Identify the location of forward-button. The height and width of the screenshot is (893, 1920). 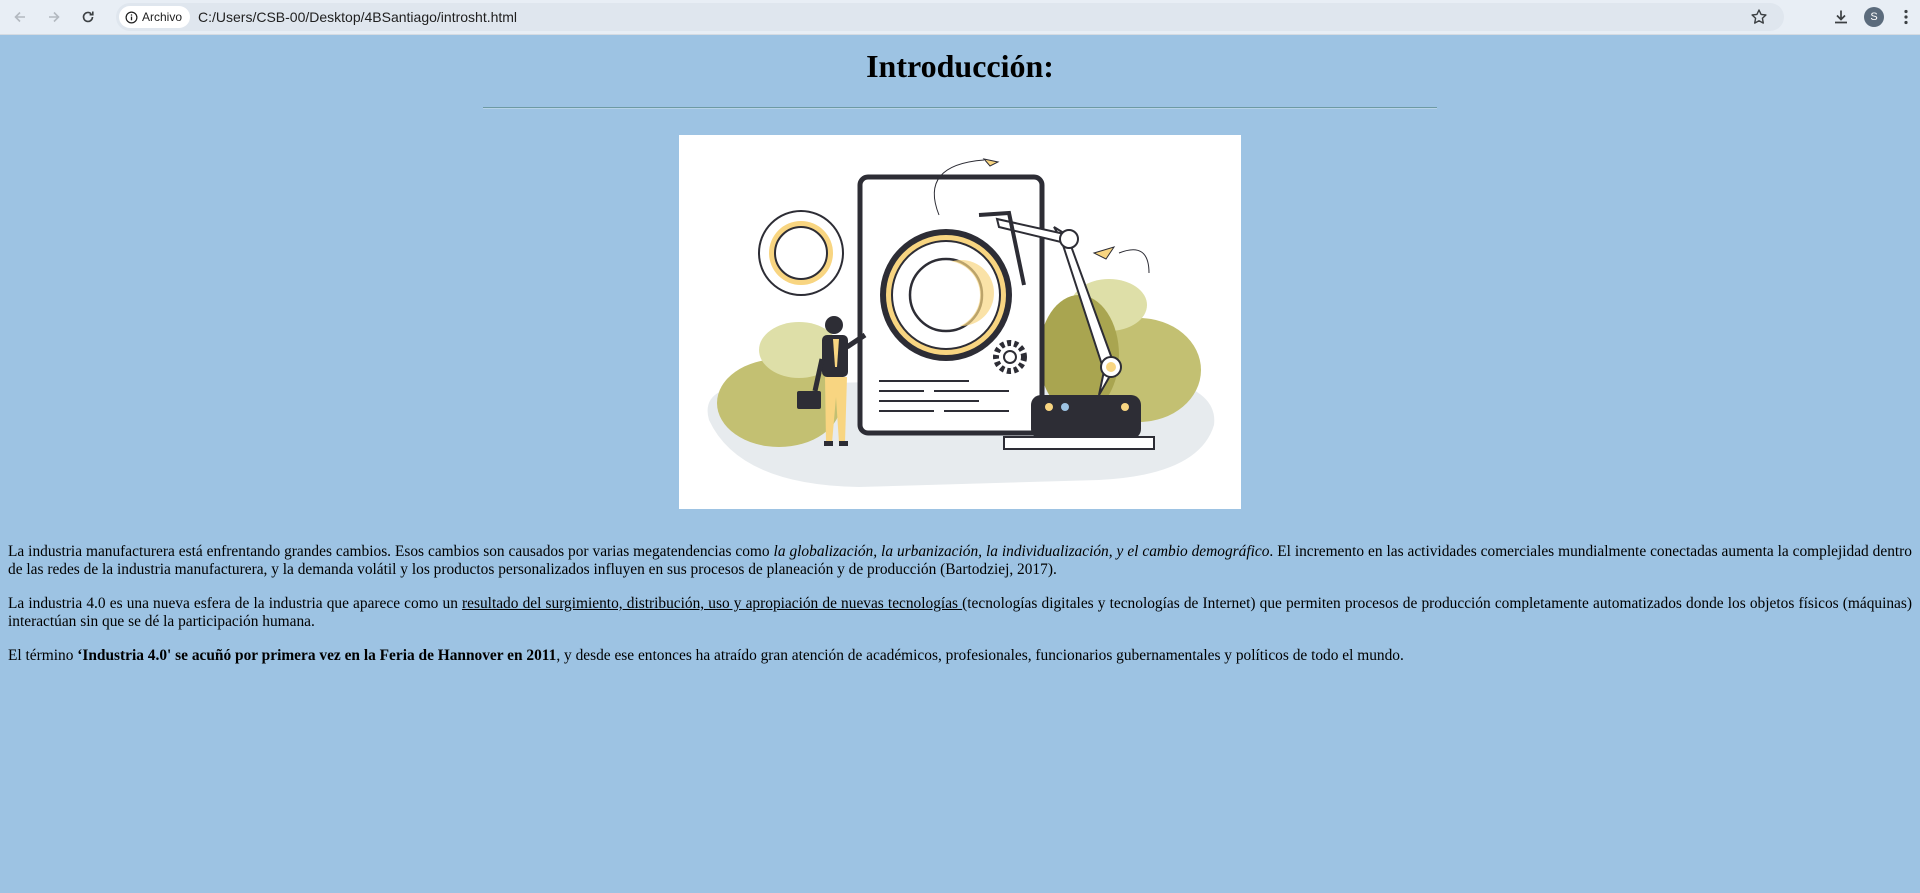
(54, 17).